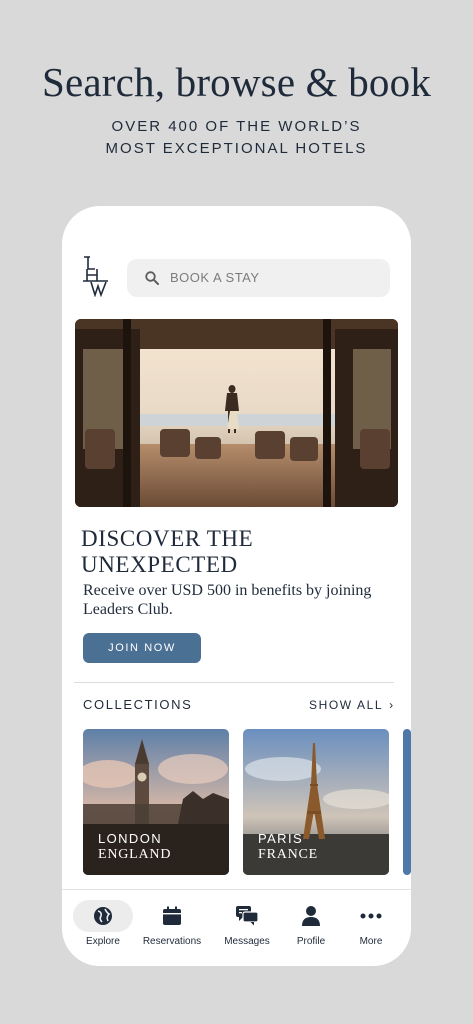 Image resolution: width=473 pixels, height=1024 pixels. I want to click on user-icon, so click(311, 916).